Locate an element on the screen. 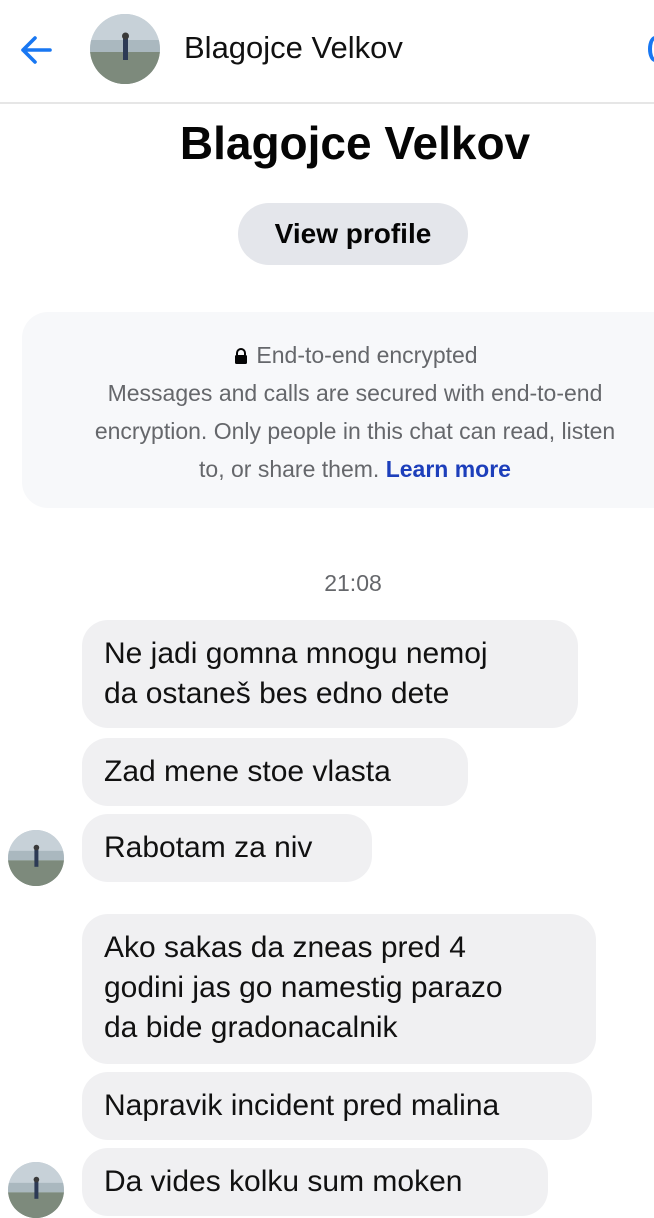 This screenshot has width=654, height=1218. back-arrow-icon is located at coordinates (36, 50).